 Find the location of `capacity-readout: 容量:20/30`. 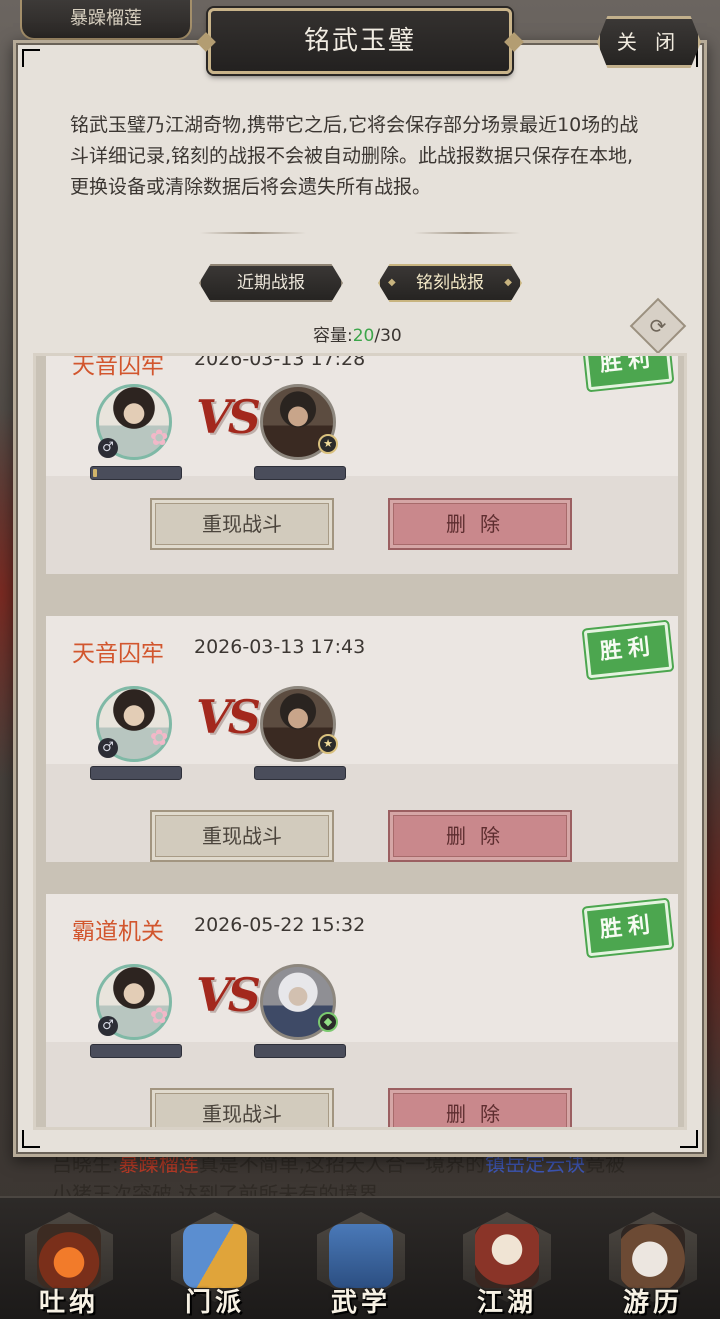

capacity-readout: 容量:20/30 is located at coordinates (357, 333).